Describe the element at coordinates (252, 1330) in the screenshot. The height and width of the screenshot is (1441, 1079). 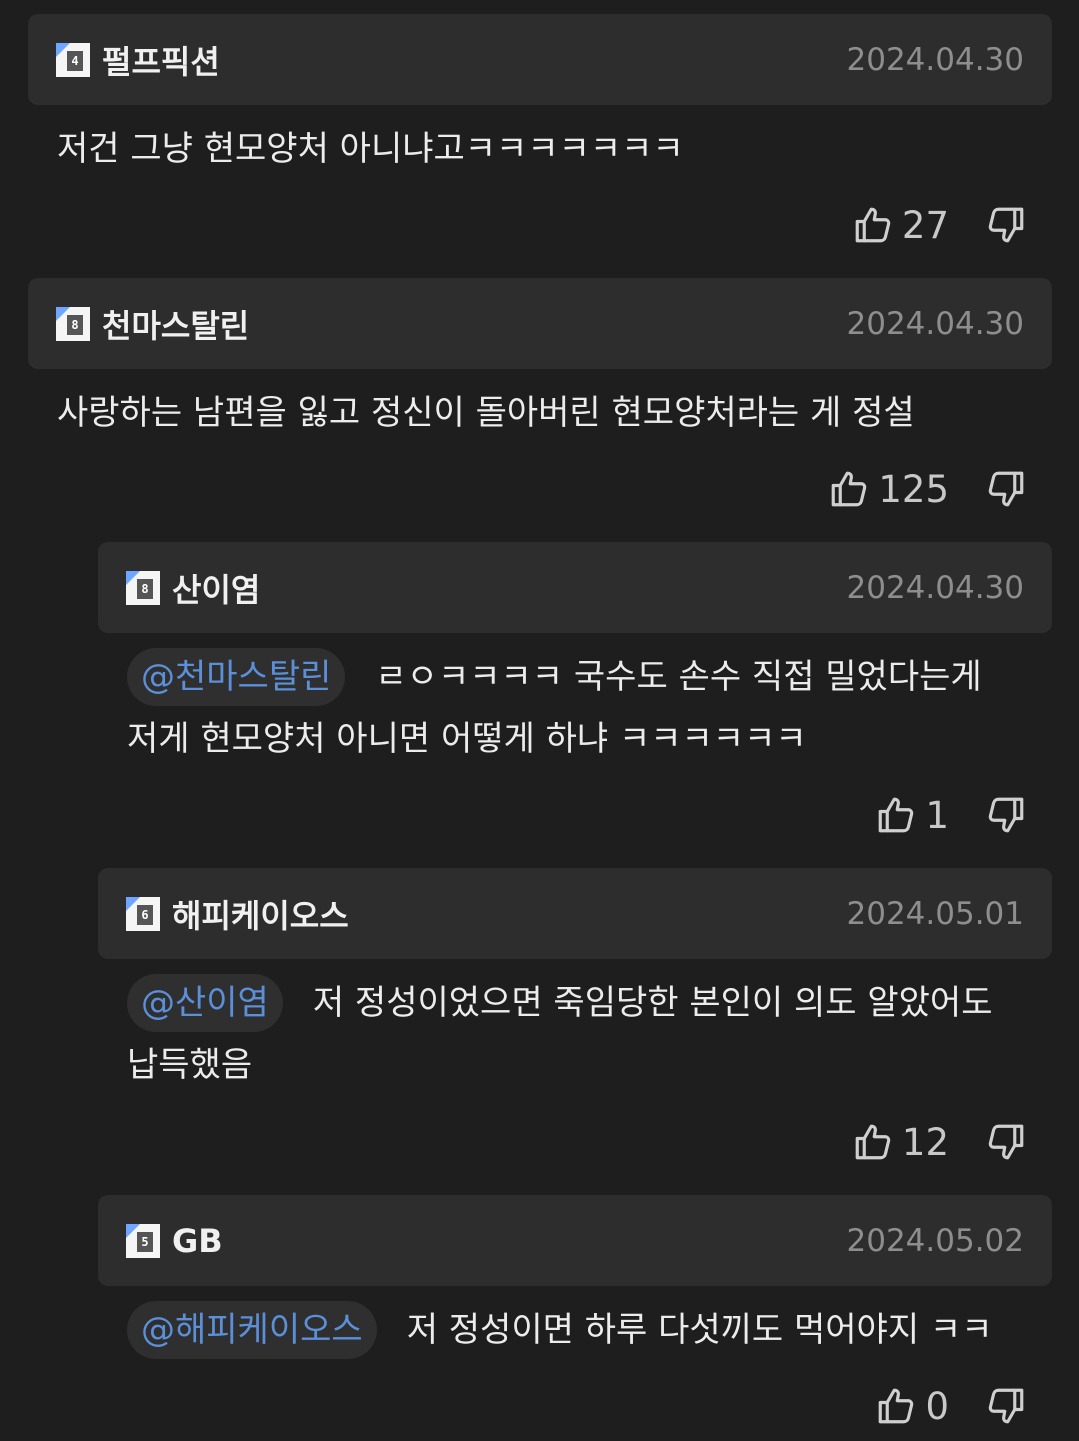
I see `mention-tag: @해피케이오스` at that location.